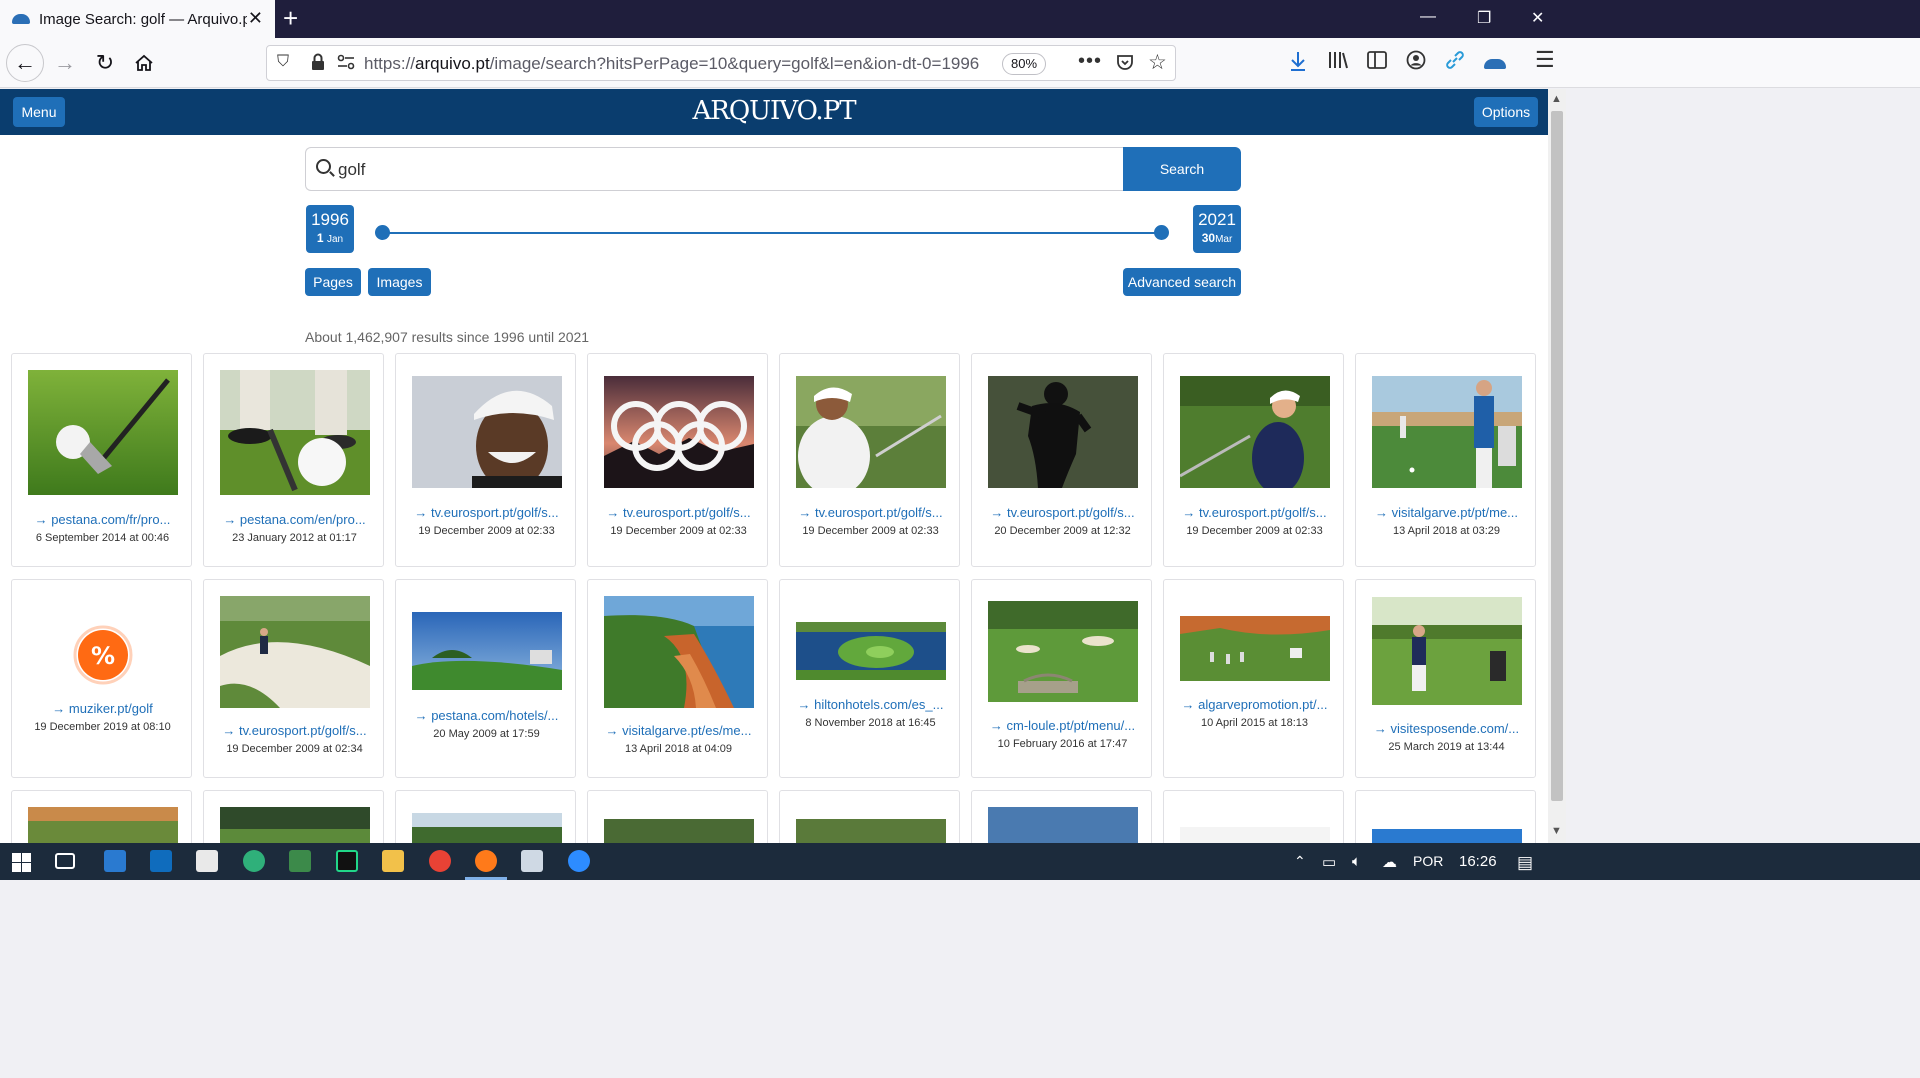  I want to click on forward-button: →, so click(65, 63).